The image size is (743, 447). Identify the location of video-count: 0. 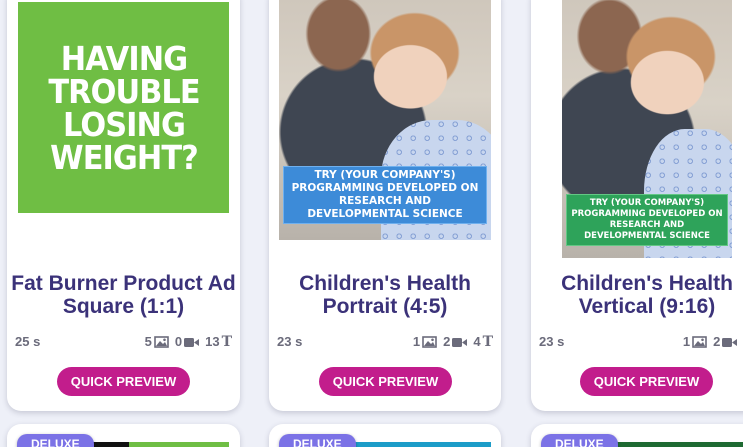
(178, 341).